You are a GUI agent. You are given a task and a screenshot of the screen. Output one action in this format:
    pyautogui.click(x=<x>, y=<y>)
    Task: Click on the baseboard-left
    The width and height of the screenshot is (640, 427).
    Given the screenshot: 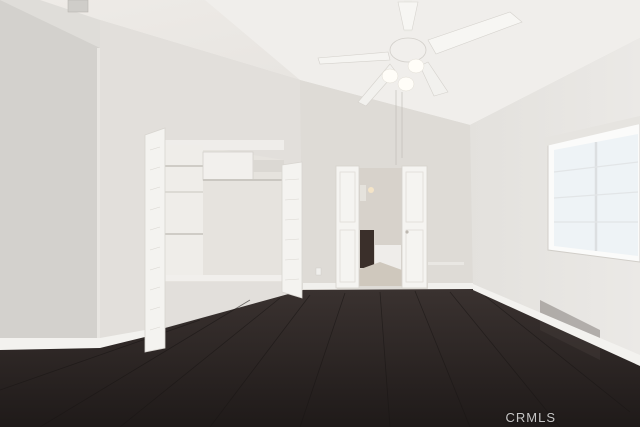 What is the action you would take?
    pyautogui.click(x=50, y=344)
    